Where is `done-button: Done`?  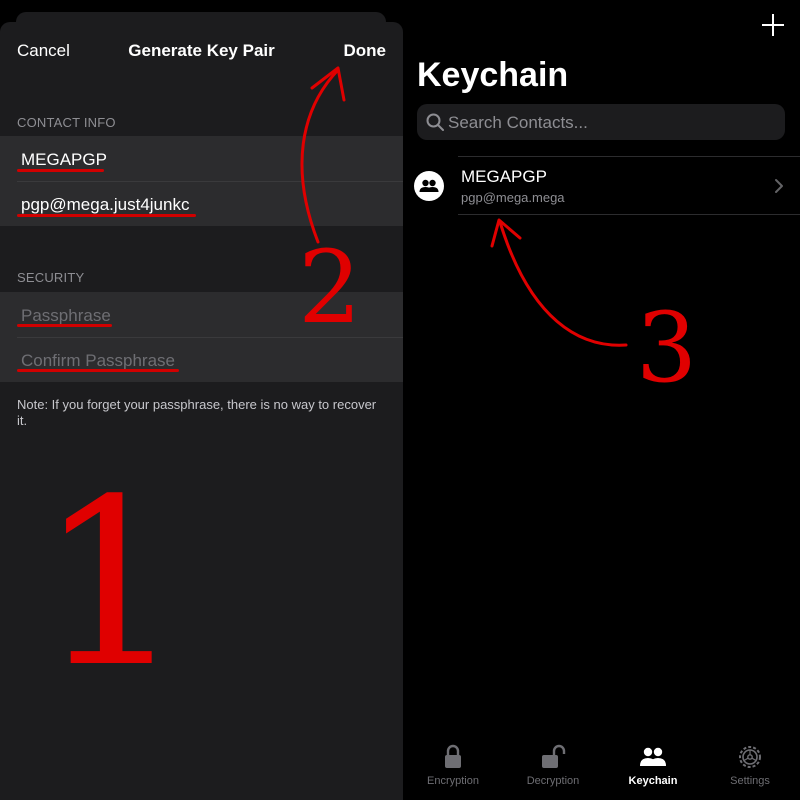
done-button: Done is located at coordinates (365, 51).